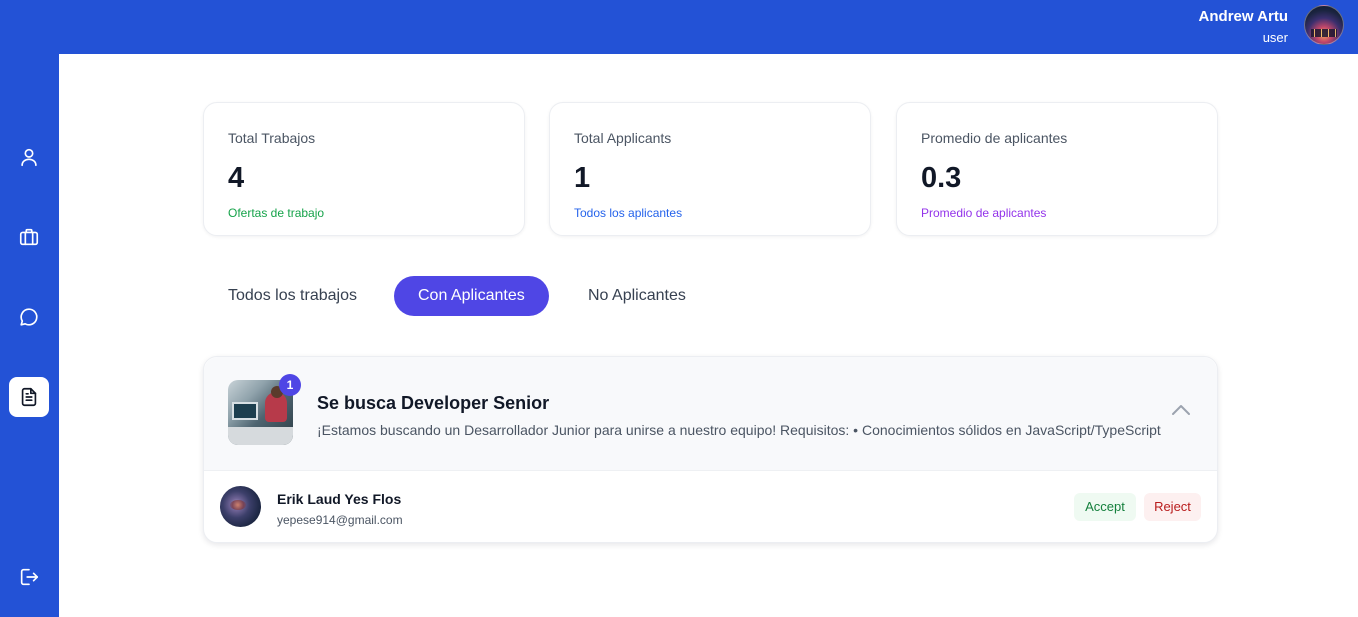  What do you see at coordinates (984, 213) in the screenshot?
I see `stat-subtitle: Promedio de aplicantes` at bounding box center [984, 213].